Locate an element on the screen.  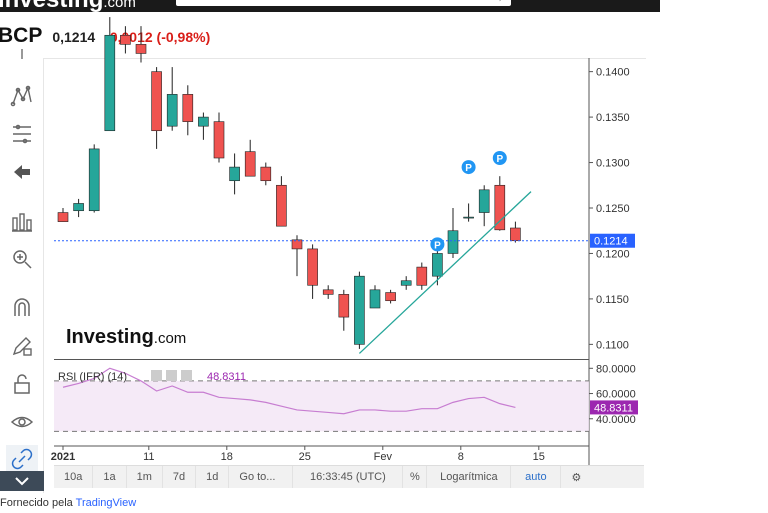
price-tick-label: 0.1200 is located at coordinates (613, 254).